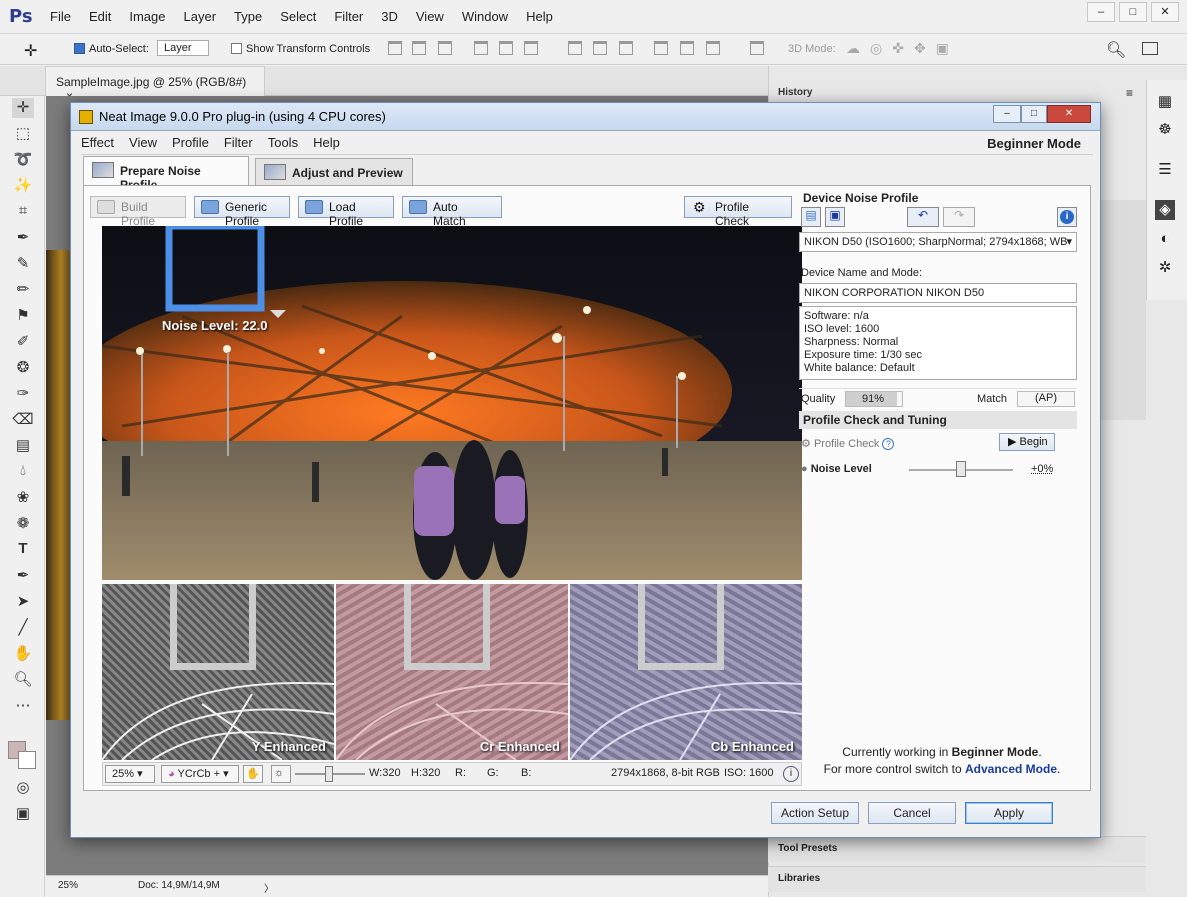  Describe the element at coordinates (661, 48) in the screenshot. I see `distribute-left-icon` at that location.